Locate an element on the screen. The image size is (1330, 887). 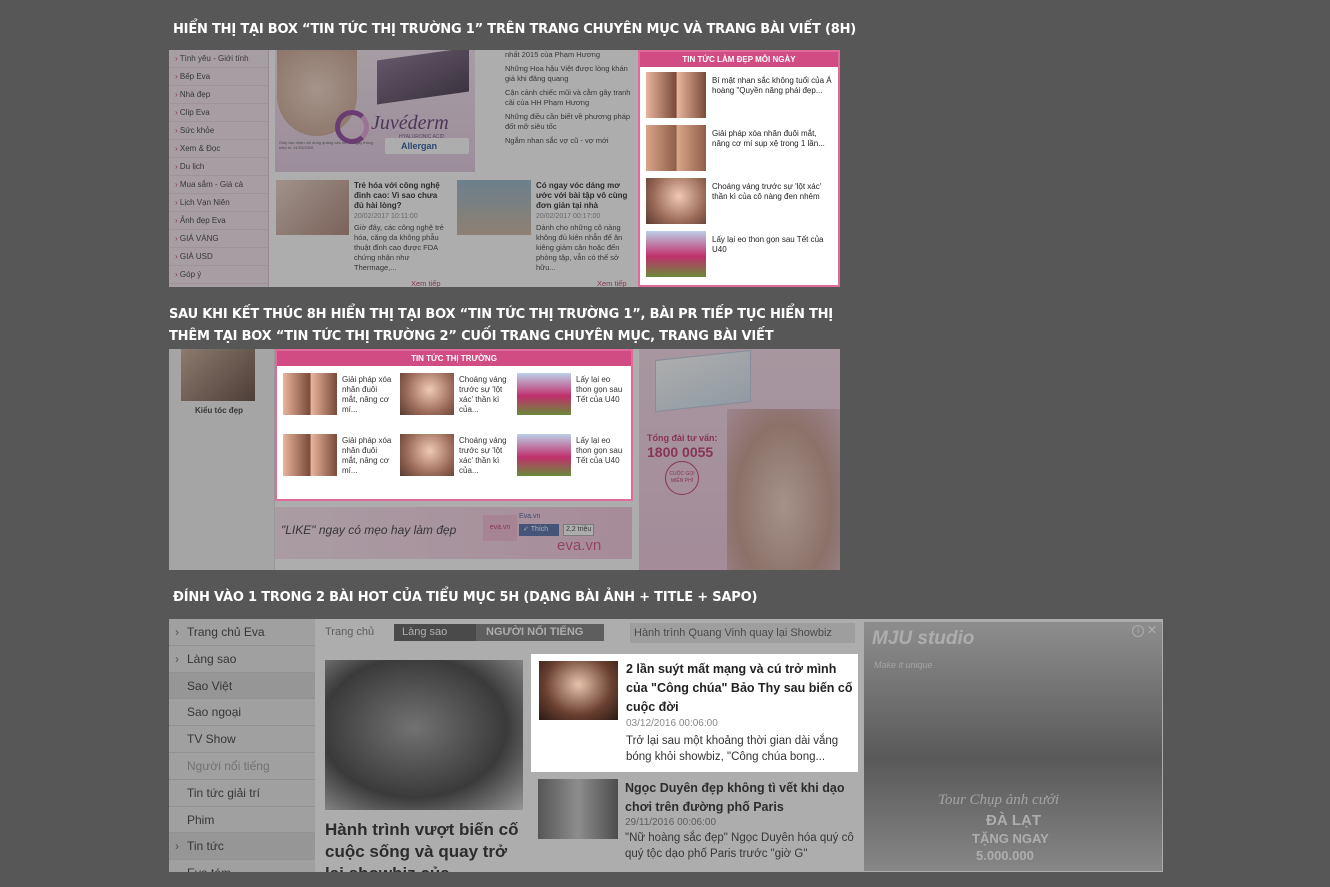
like-text: "LIKE" ngay có mẹo hay làm đẹp is located at coordinates (369, 530).